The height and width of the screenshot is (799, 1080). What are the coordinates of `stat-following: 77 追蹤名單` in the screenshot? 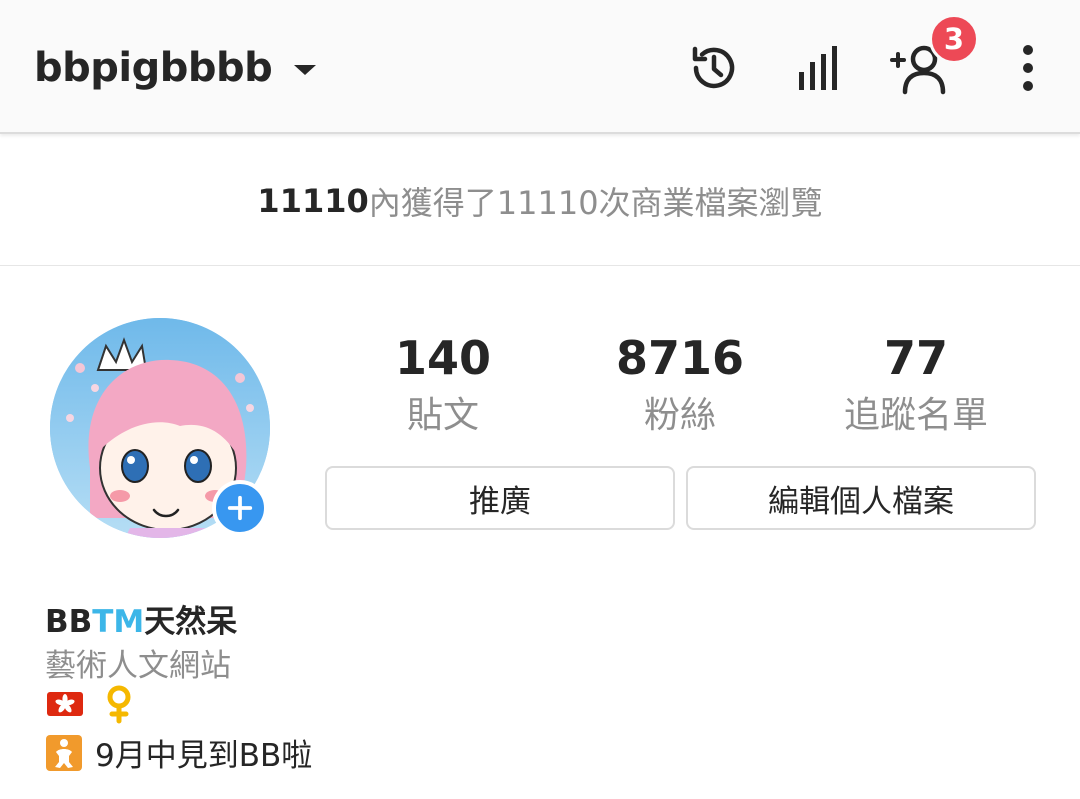 It's located at (916, 388).